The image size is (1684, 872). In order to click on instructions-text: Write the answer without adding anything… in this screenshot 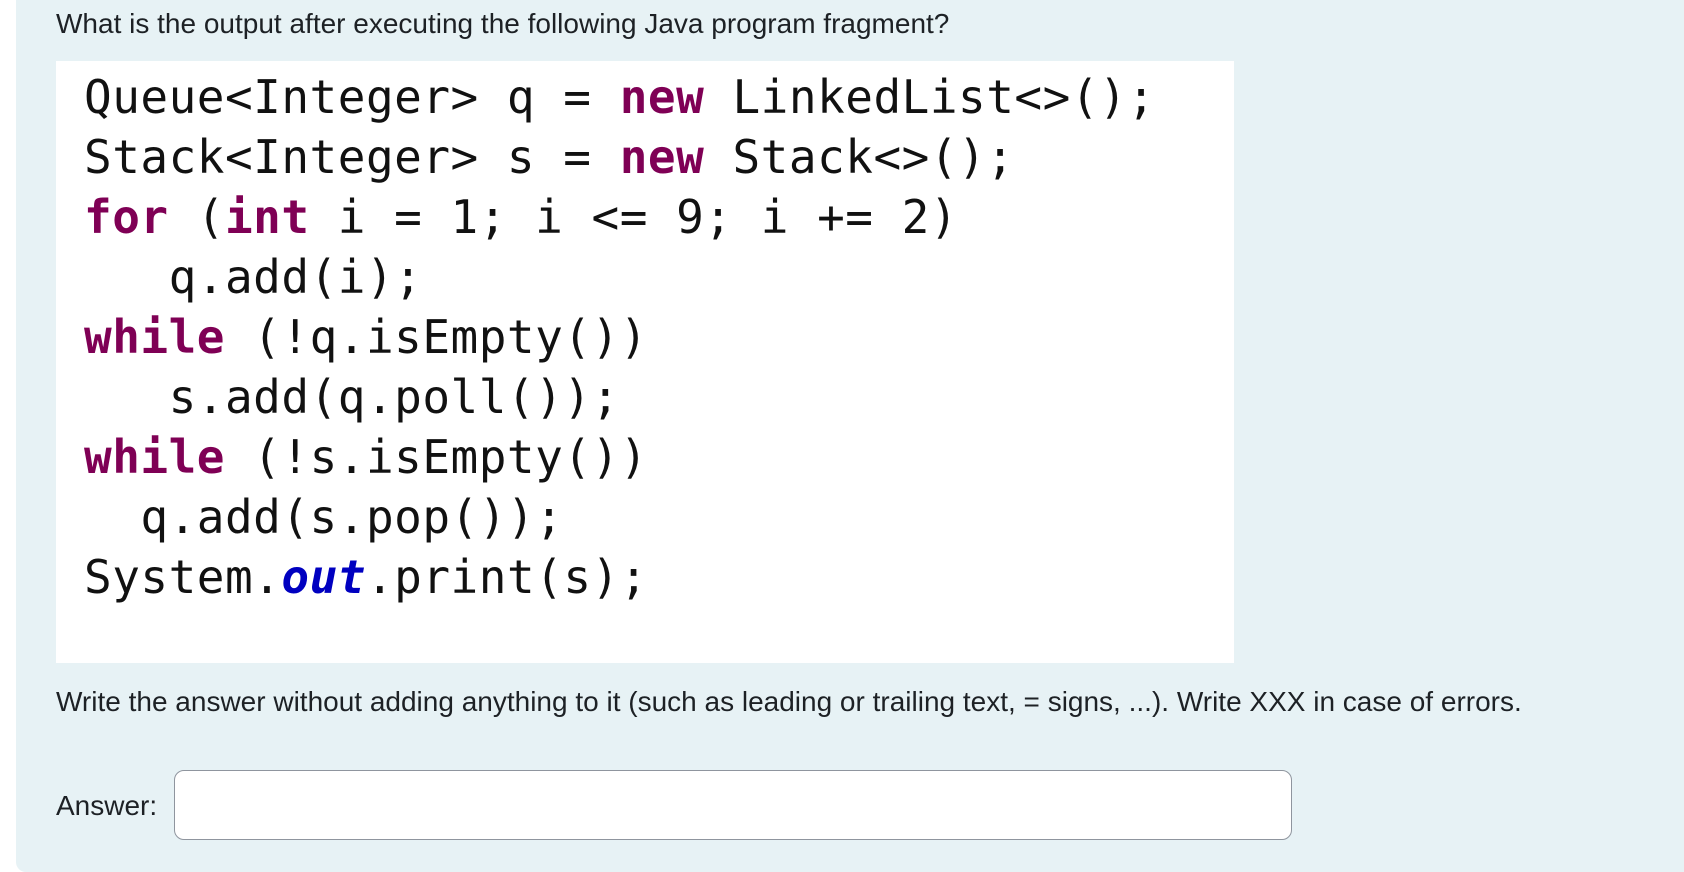, I will do `click(789, 701)`.